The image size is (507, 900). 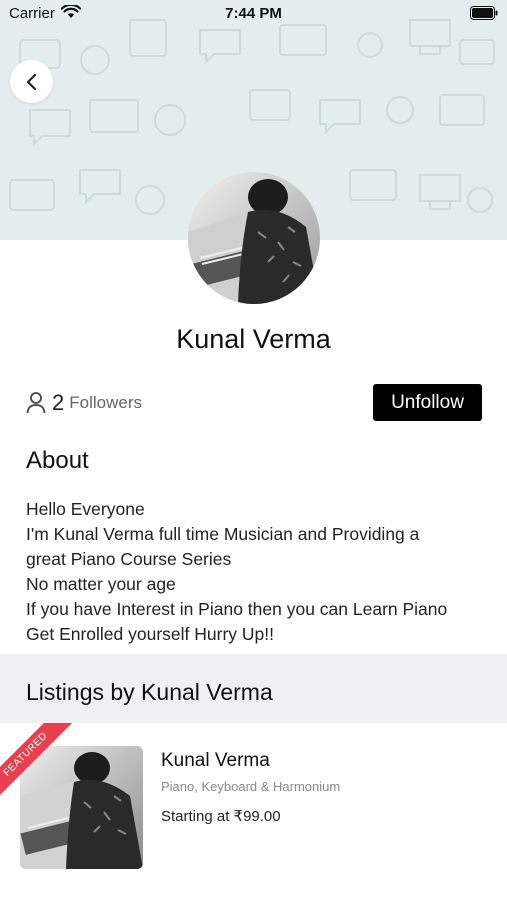 I want to click on listing-title: Kunal Verma, so click(x=215, y=760).